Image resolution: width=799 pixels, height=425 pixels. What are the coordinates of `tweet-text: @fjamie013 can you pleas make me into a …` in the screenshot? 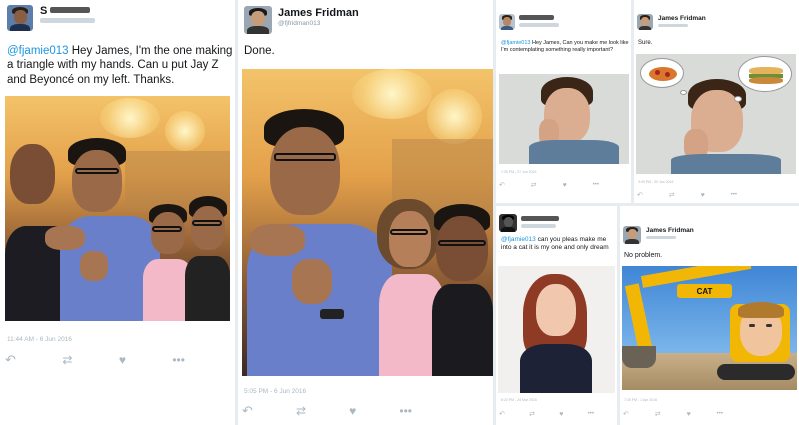 It's located at (555, 244).